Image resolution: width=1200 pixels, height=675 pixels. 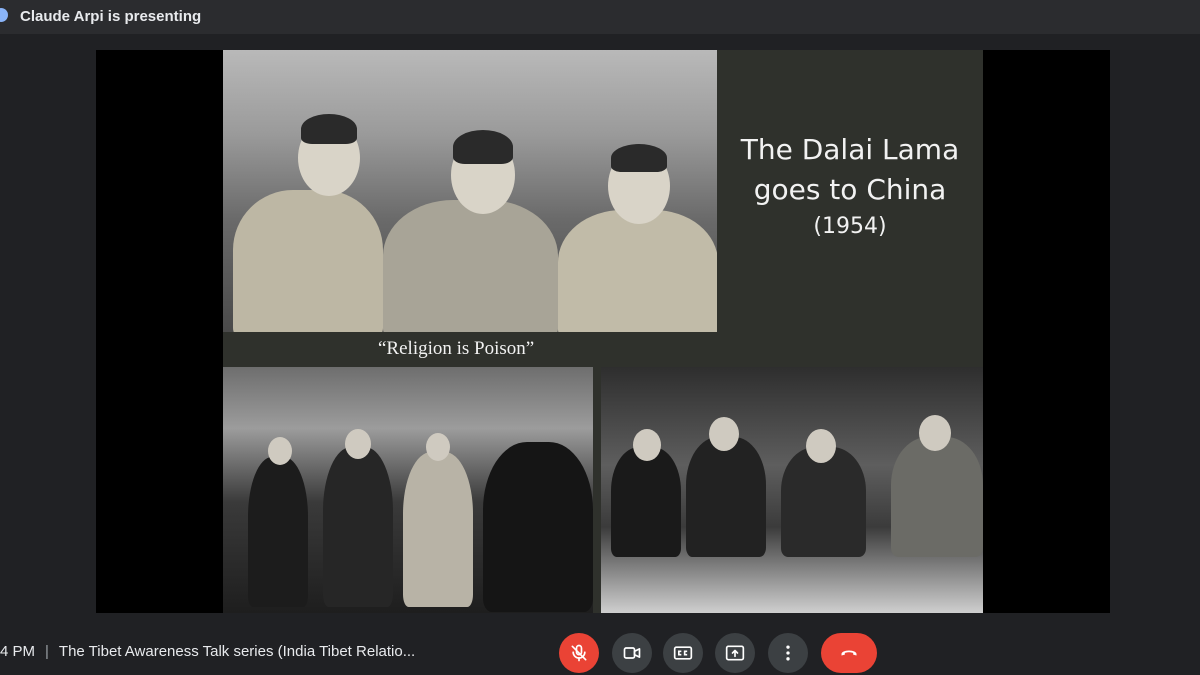 I want to click on presenting-label: Claude Arpi is presenting, so click(x=111, y=16).